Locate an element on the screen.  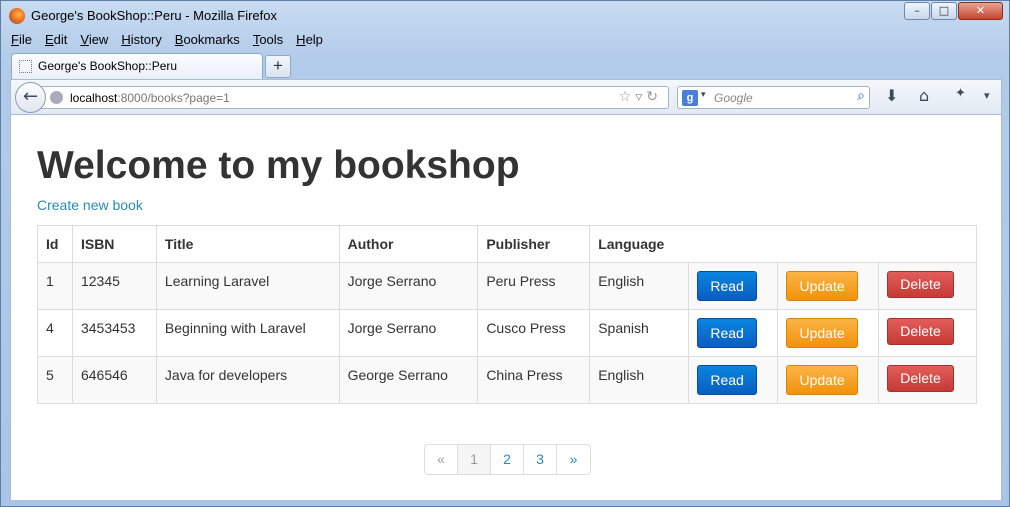
cell-author: George Serrano is located at coordinates (408, 380).